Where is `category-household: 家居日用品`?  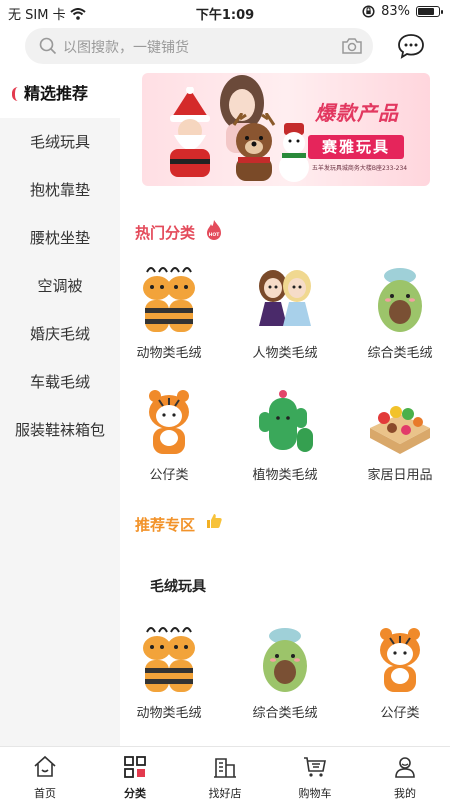 category-household: 家居日用品 is located at coordinates (400, 443).